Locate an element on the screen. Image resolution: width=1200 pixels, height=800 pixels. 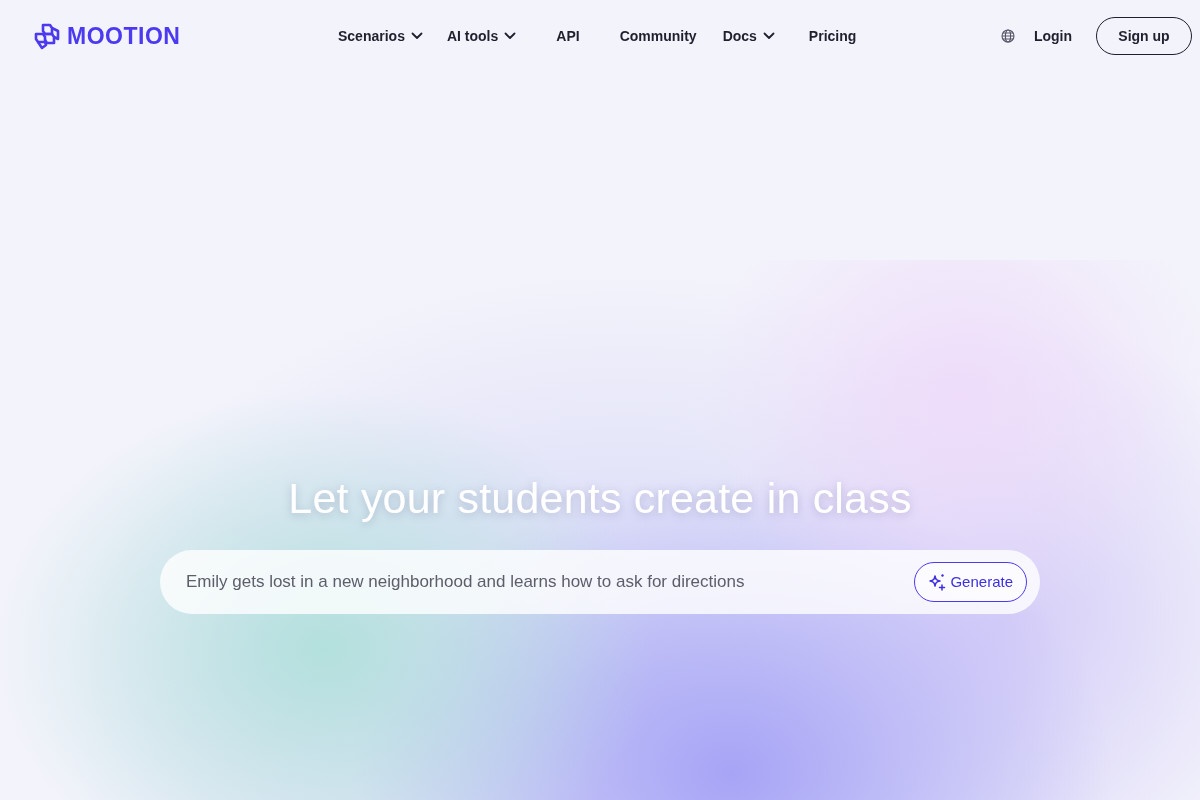
nav-dropdown: AI tools is located at coordinates (481, 36).